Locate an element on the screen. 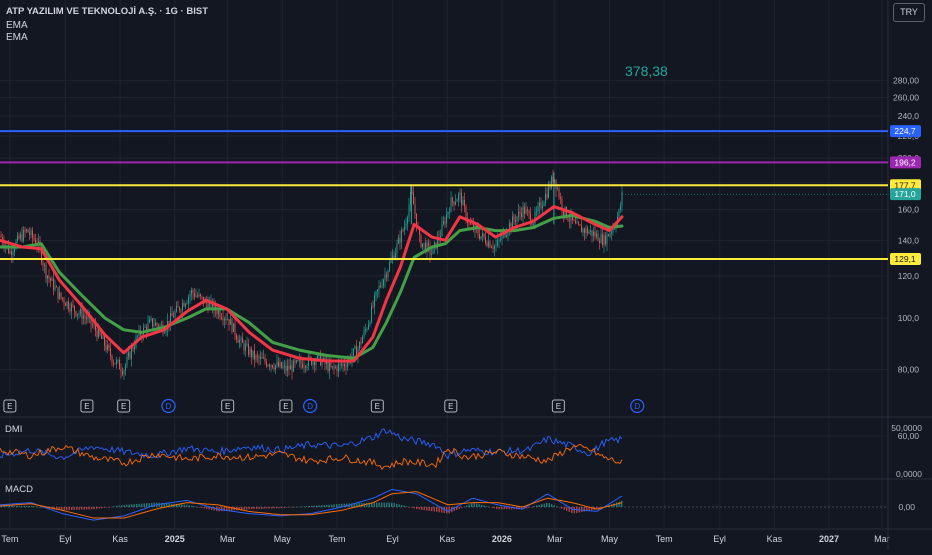 This screenshot has height=555, width=932. macd-label: MACD is located at coordinates (19, 489).